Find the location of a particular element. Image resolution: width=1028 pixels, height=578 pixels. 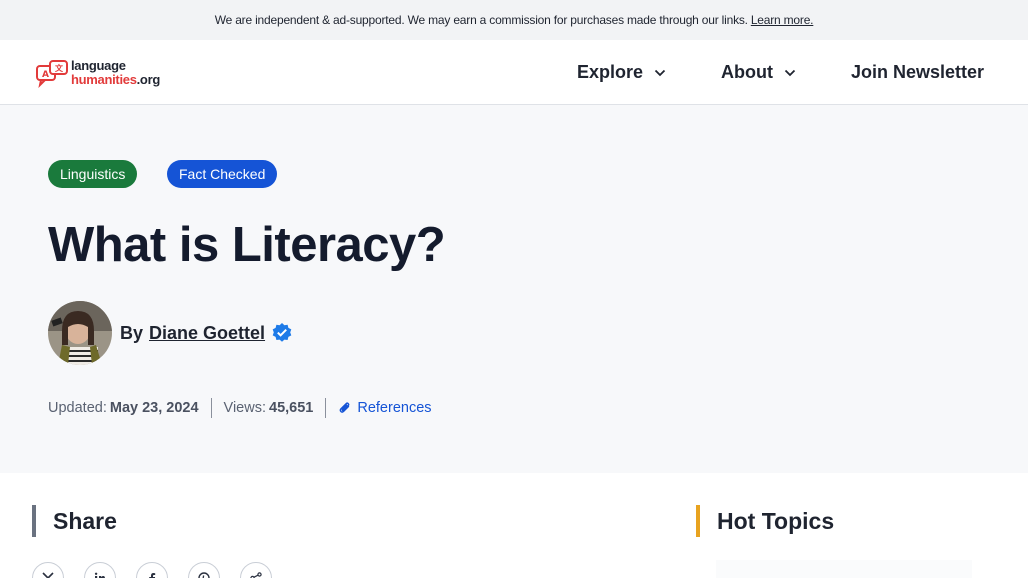

share-linkedin-button is located at coordinates (100, 570).